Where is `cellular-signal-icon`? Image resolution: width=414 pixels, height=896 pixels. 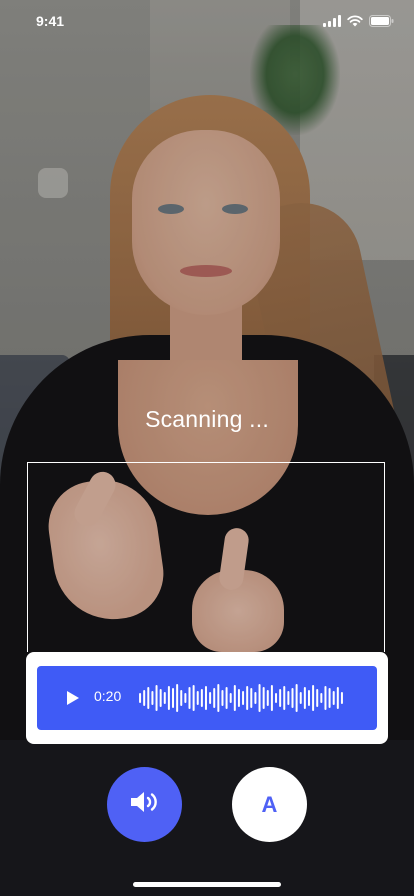
cellular-signal-icon is located at coordinates (332, 23).